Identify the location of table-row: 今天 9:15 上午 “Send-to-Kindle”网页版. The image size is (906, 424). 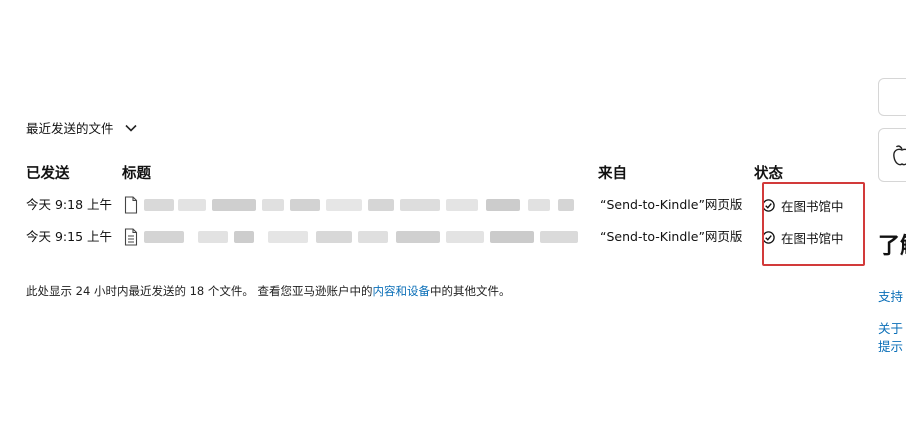
(380, 237).